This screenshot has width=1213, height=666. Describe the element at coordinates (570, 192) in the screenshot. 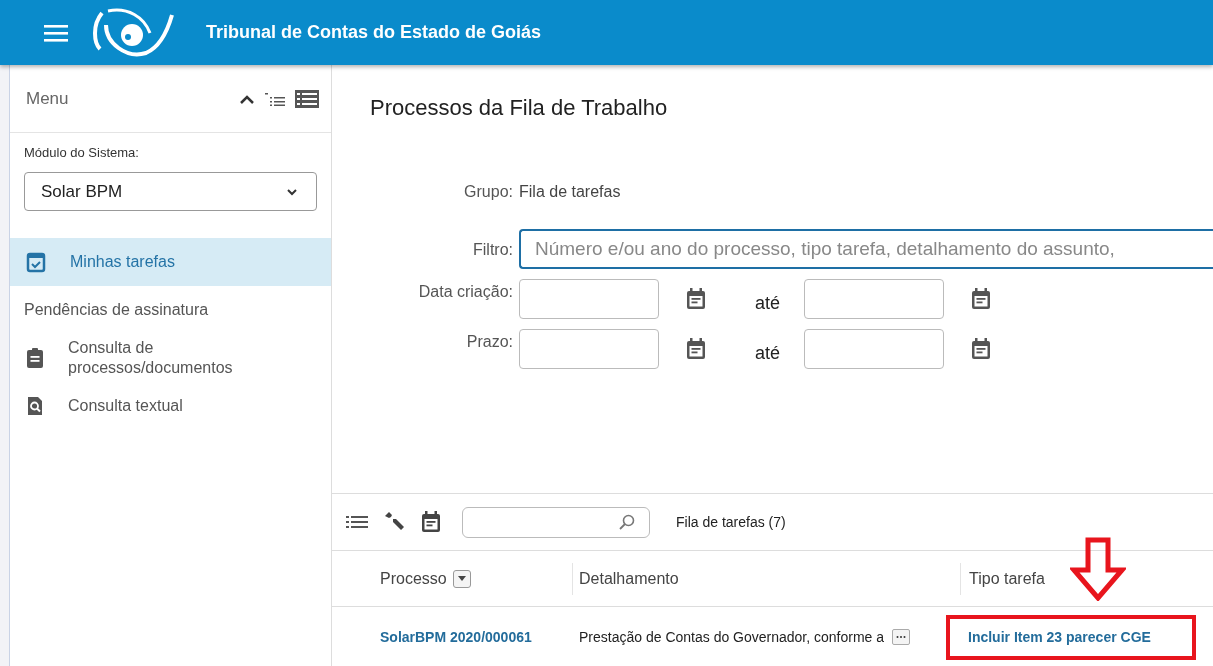

I see `group-value: Fila de tarefas` at that location.